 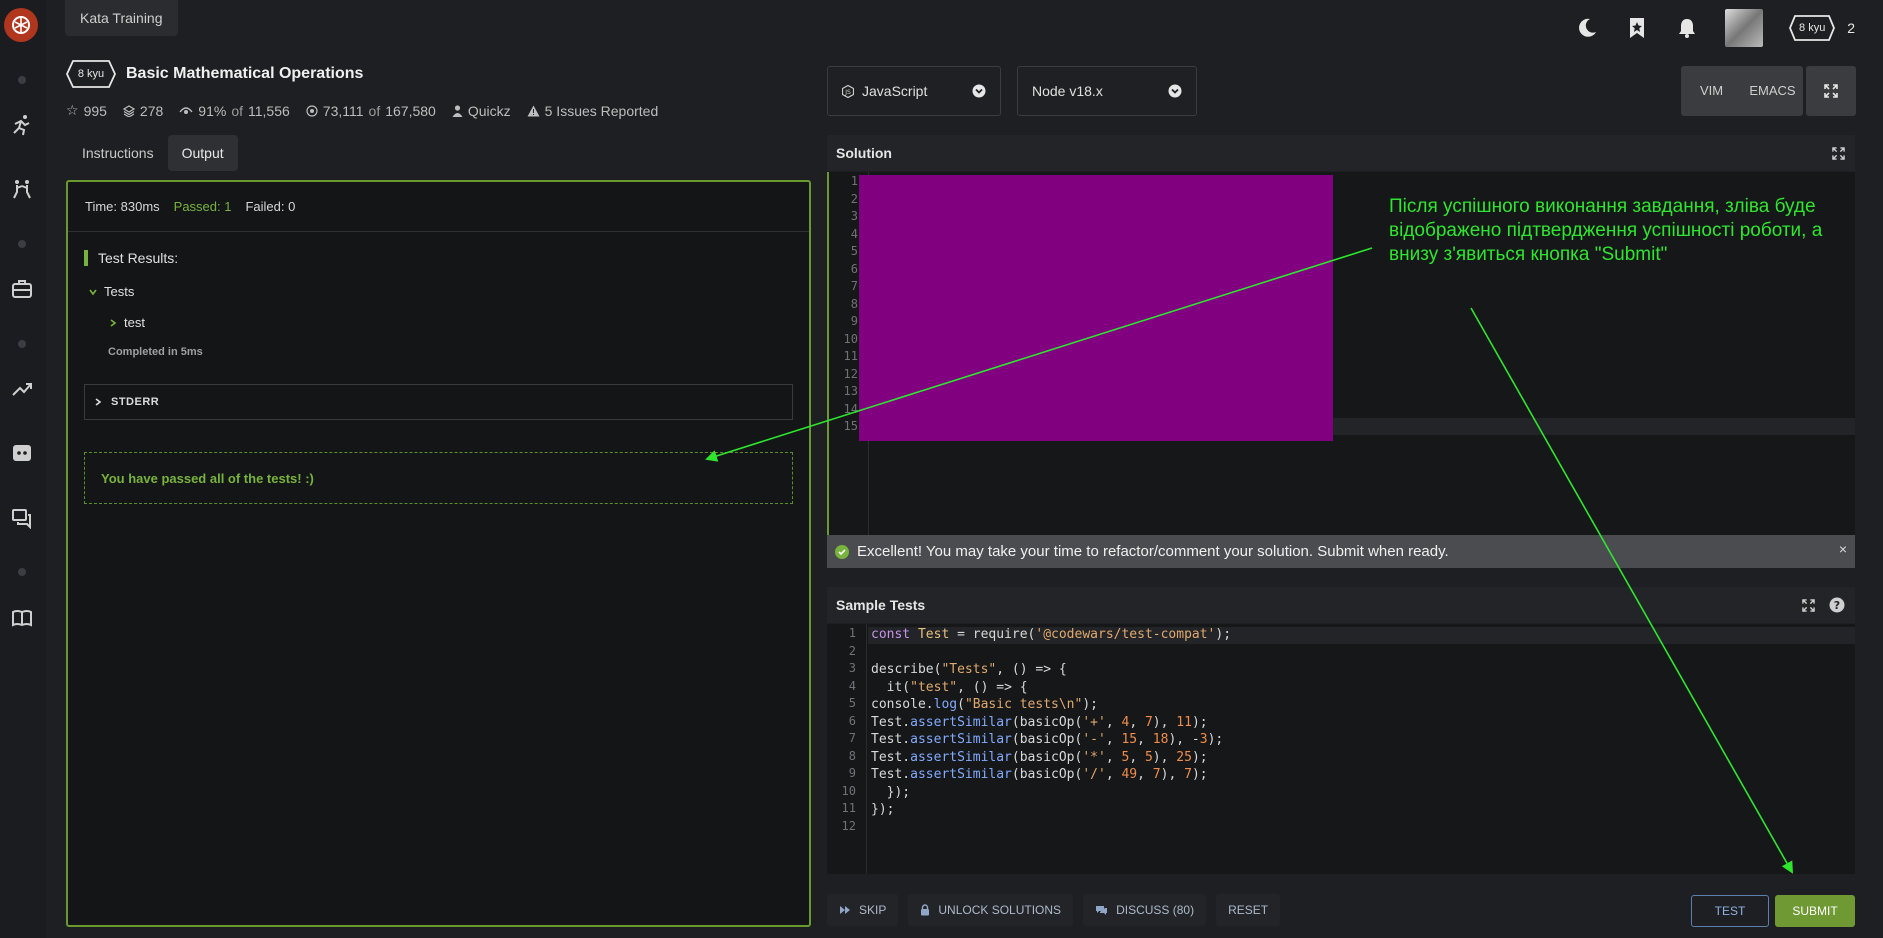 What do you see at coordinates (142, 111) in the screenshot?
I see `collections-stat: 278` at bounding box center [142, 111].